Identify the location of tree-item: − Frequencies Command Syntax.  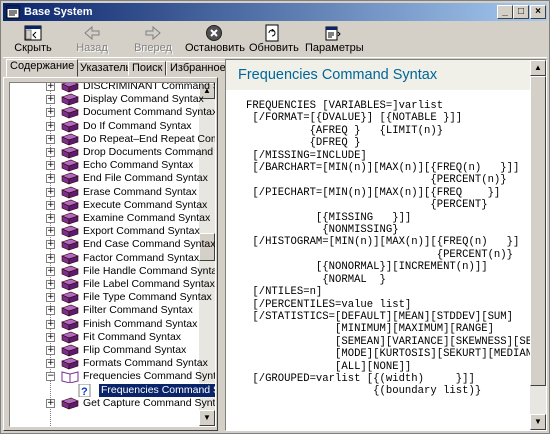
(112, 377).